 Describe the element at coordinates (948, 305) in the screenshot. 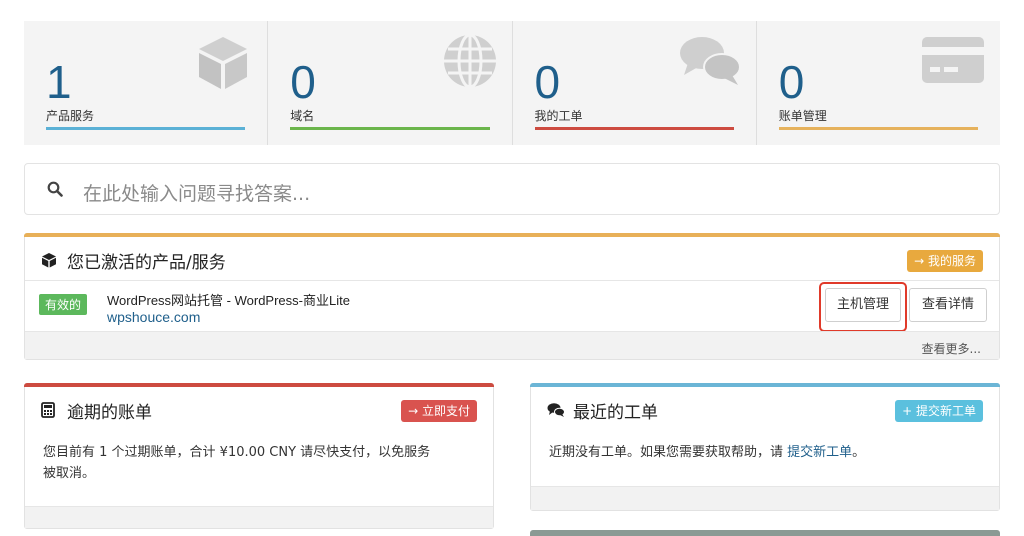

I see `view-details-button: 查看详情` at that location.